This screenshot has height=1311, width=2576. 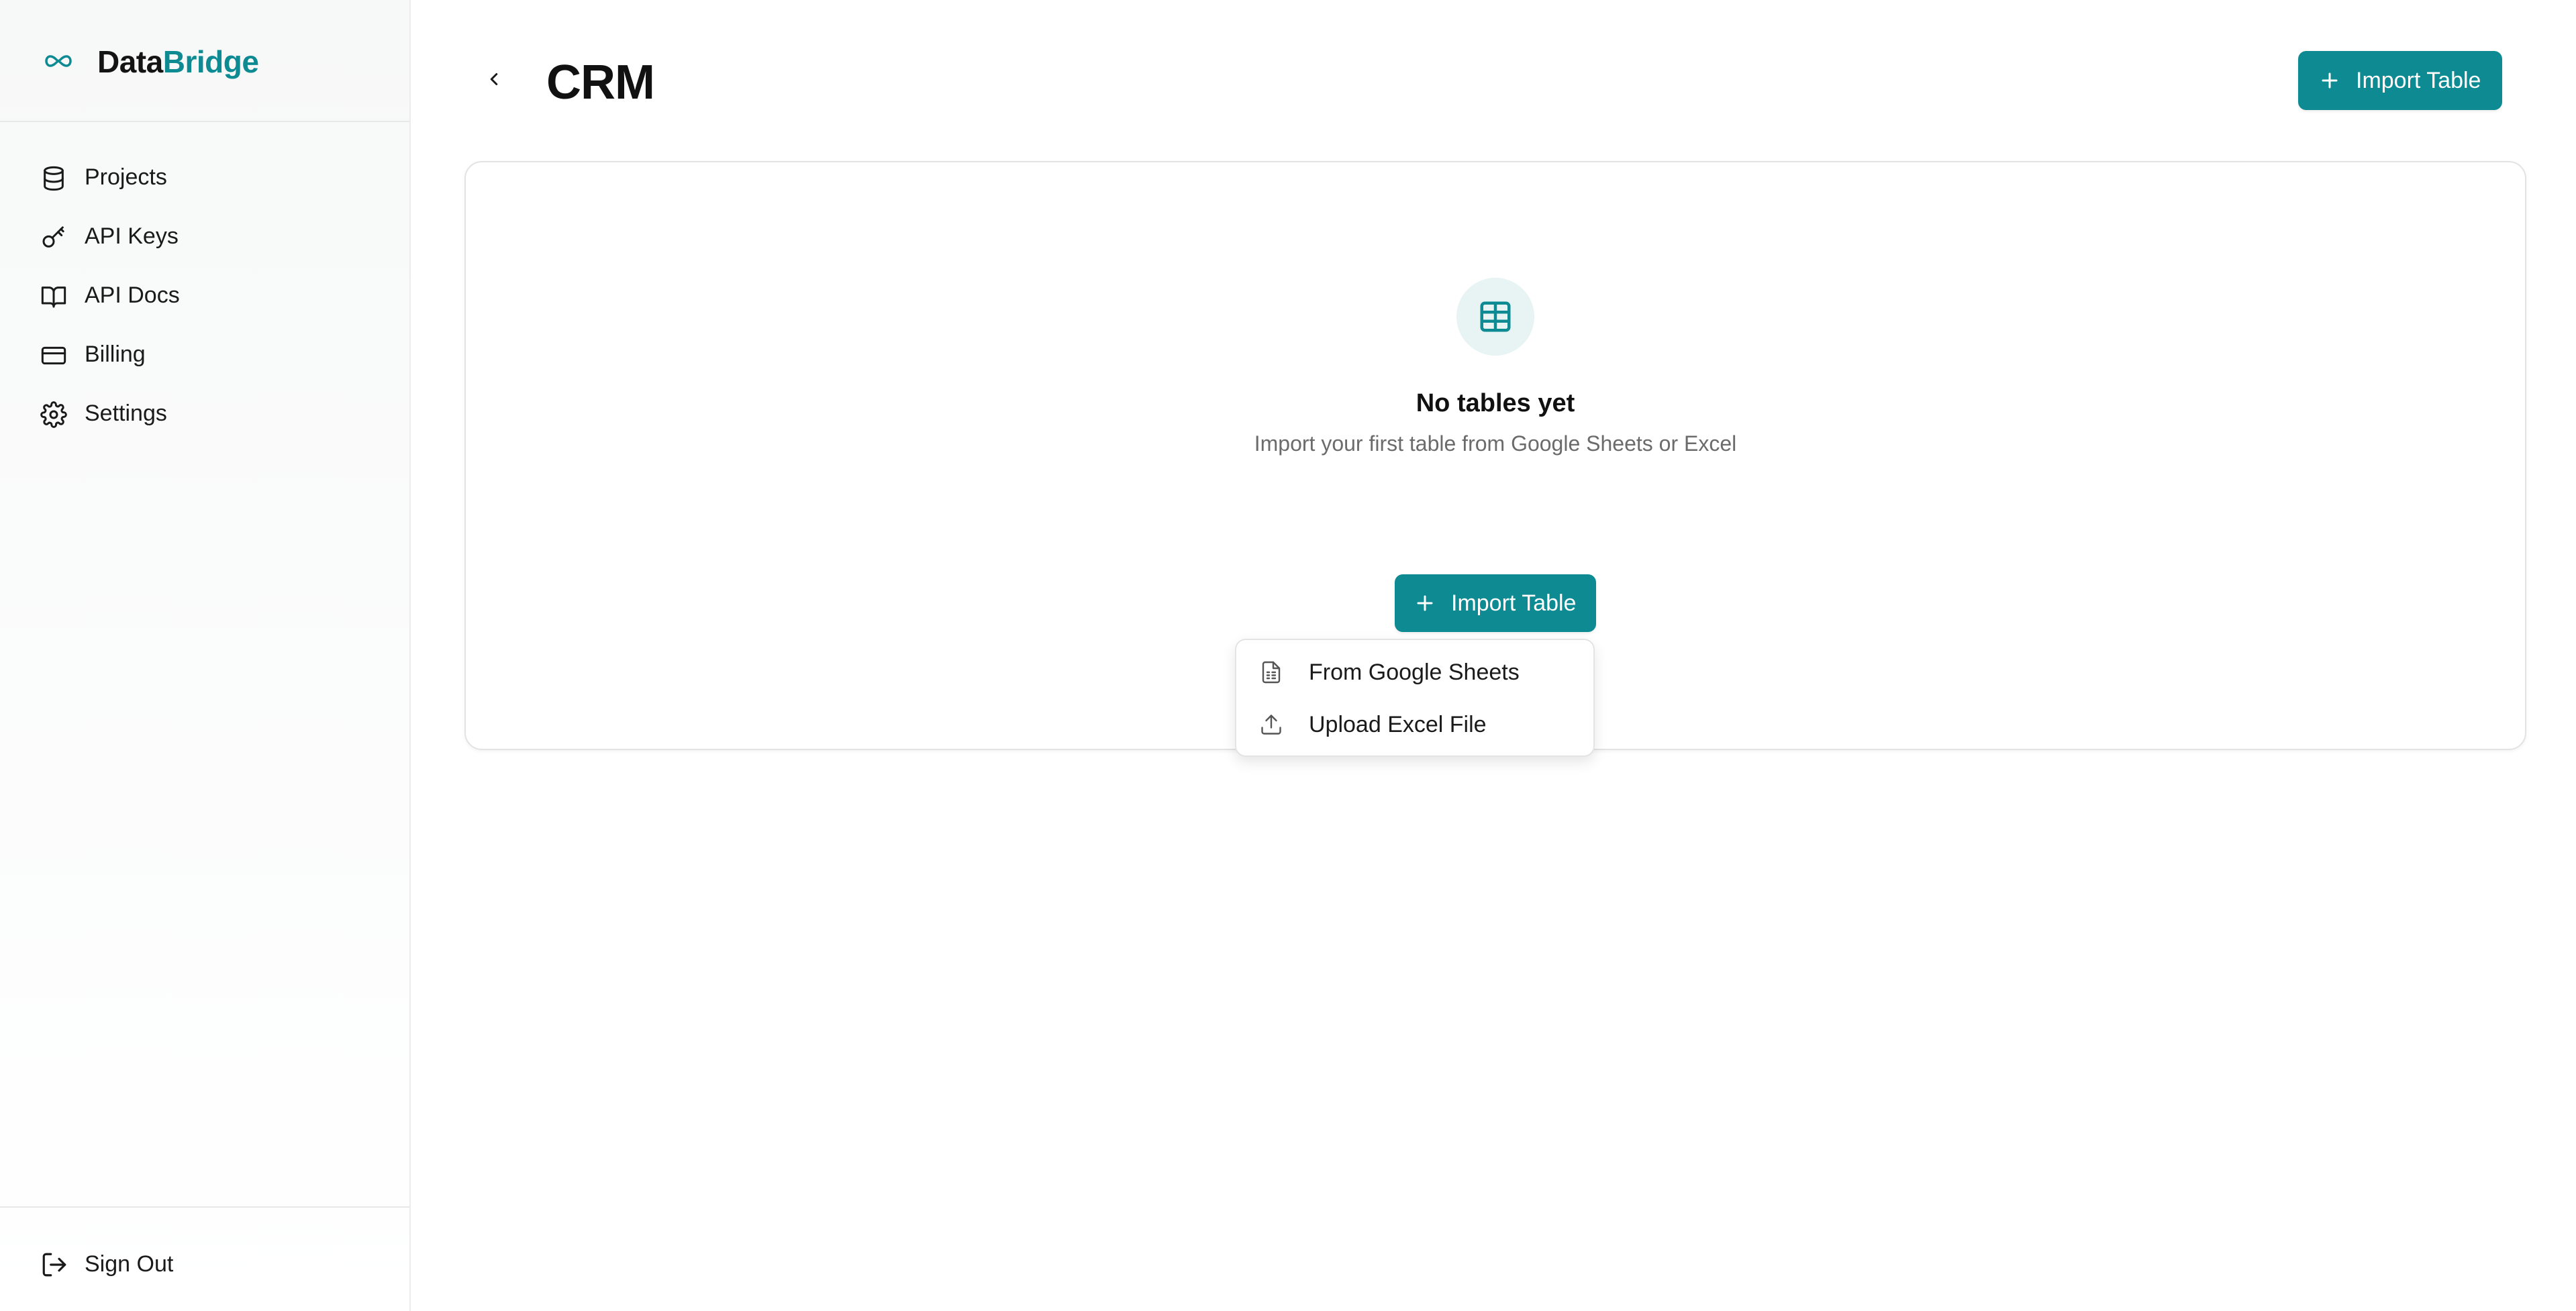 What do you see at coordinates (208, 236) in the screenshot?
I see `sidebar-item-api-keys: API Keys` at bounding box center [208, 236].